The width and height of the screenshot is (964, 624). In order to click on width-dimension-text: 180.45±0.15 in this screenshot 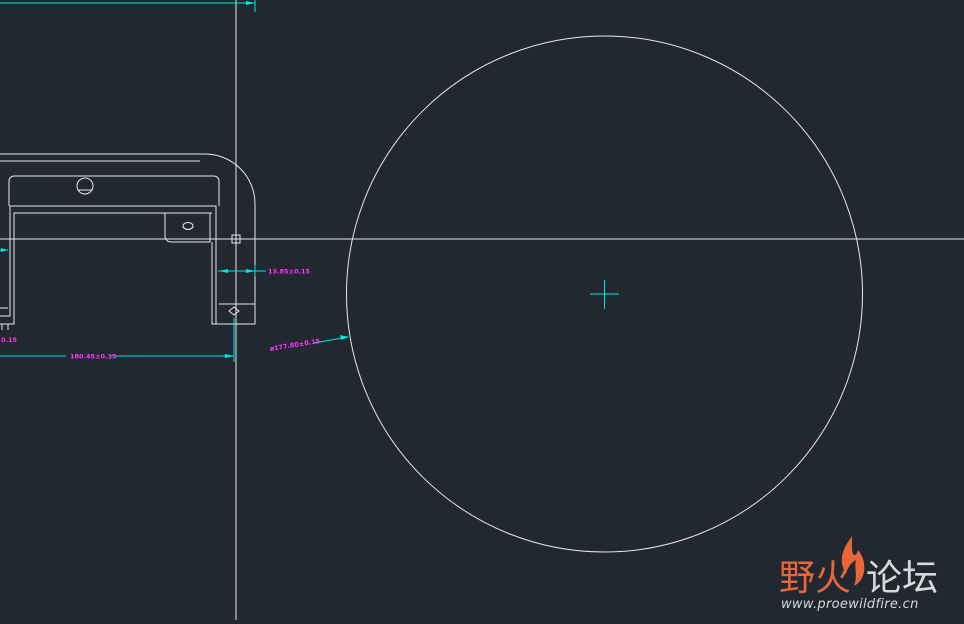, I will do `click(93, 357)`.